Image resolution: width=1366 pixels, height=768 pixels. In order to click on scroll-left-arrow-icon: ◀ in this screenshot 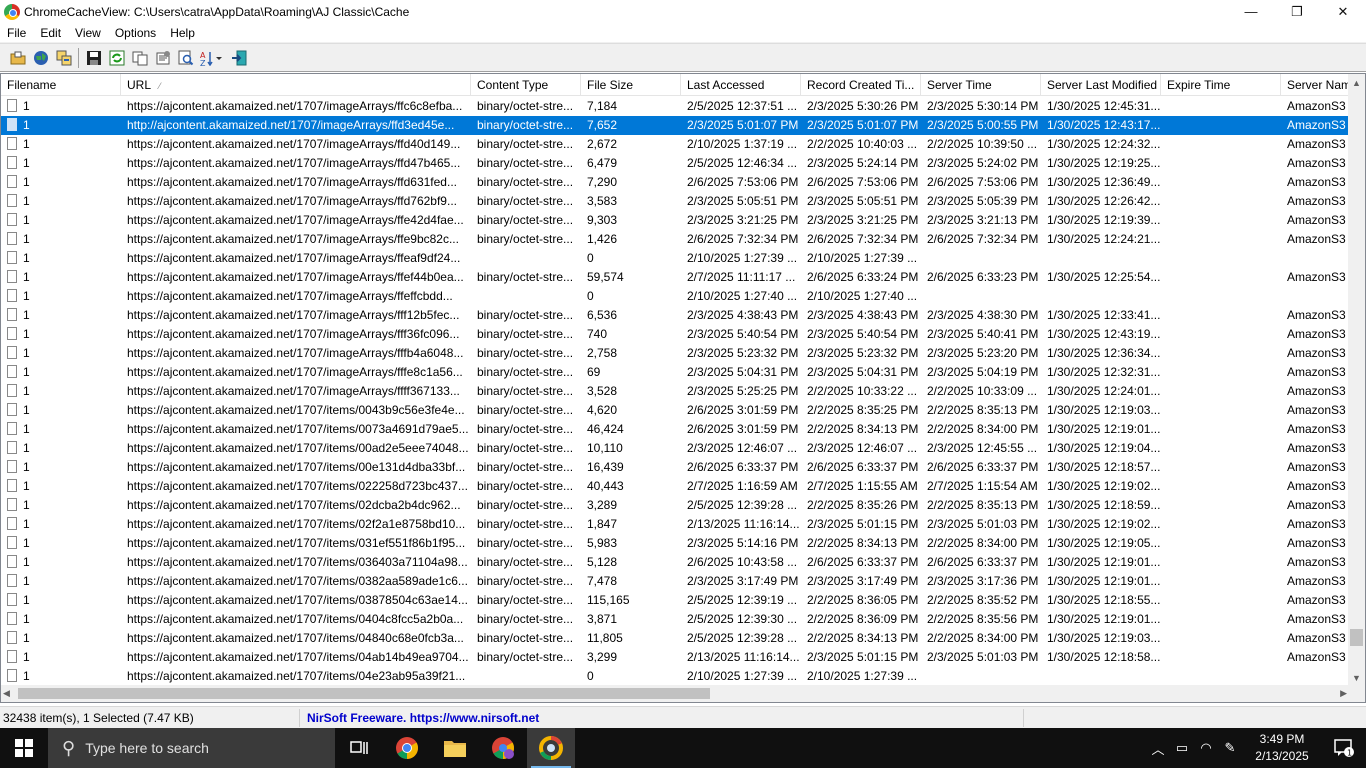, I will do `click(6, 693)`.